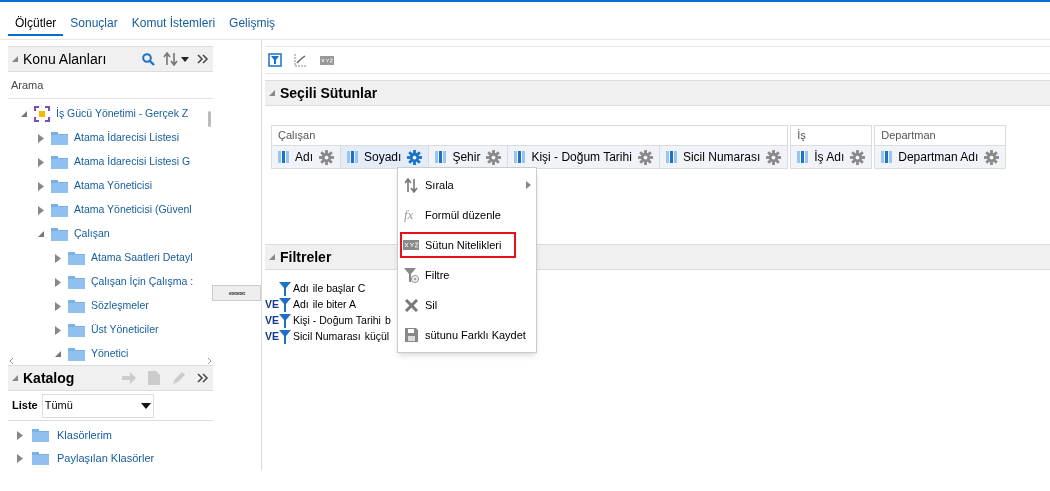 The image size is (1050, 491). What do you see at coordinates (49, 378) in the screenshot?
I see `panel-title: Katalog` at bounding box center [49, 378].